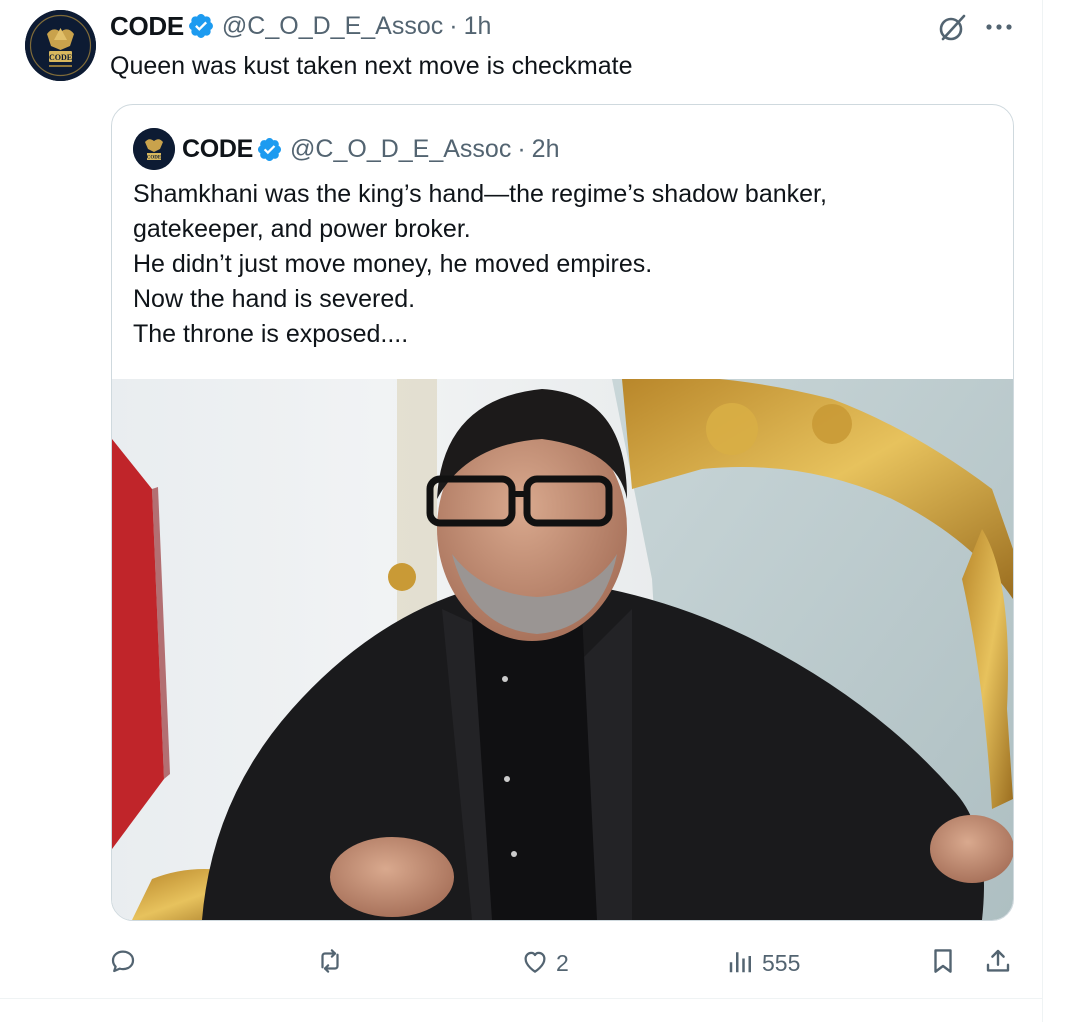 The width and height of the screenshot is (1092, 1022). I want to click on share-icon, so click(998, 963).